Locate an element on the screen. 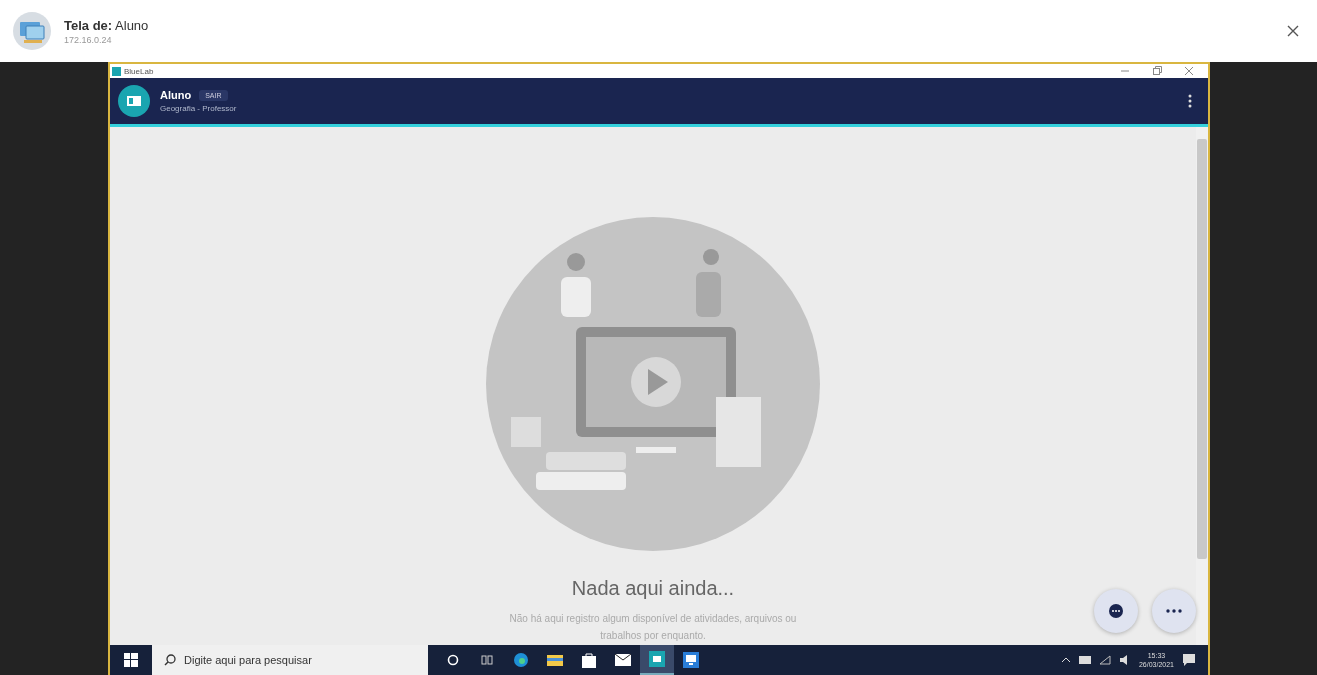 The height and width of the screenshot is (675, 1317). windows-start-icon is located at coordinates (131, 660).